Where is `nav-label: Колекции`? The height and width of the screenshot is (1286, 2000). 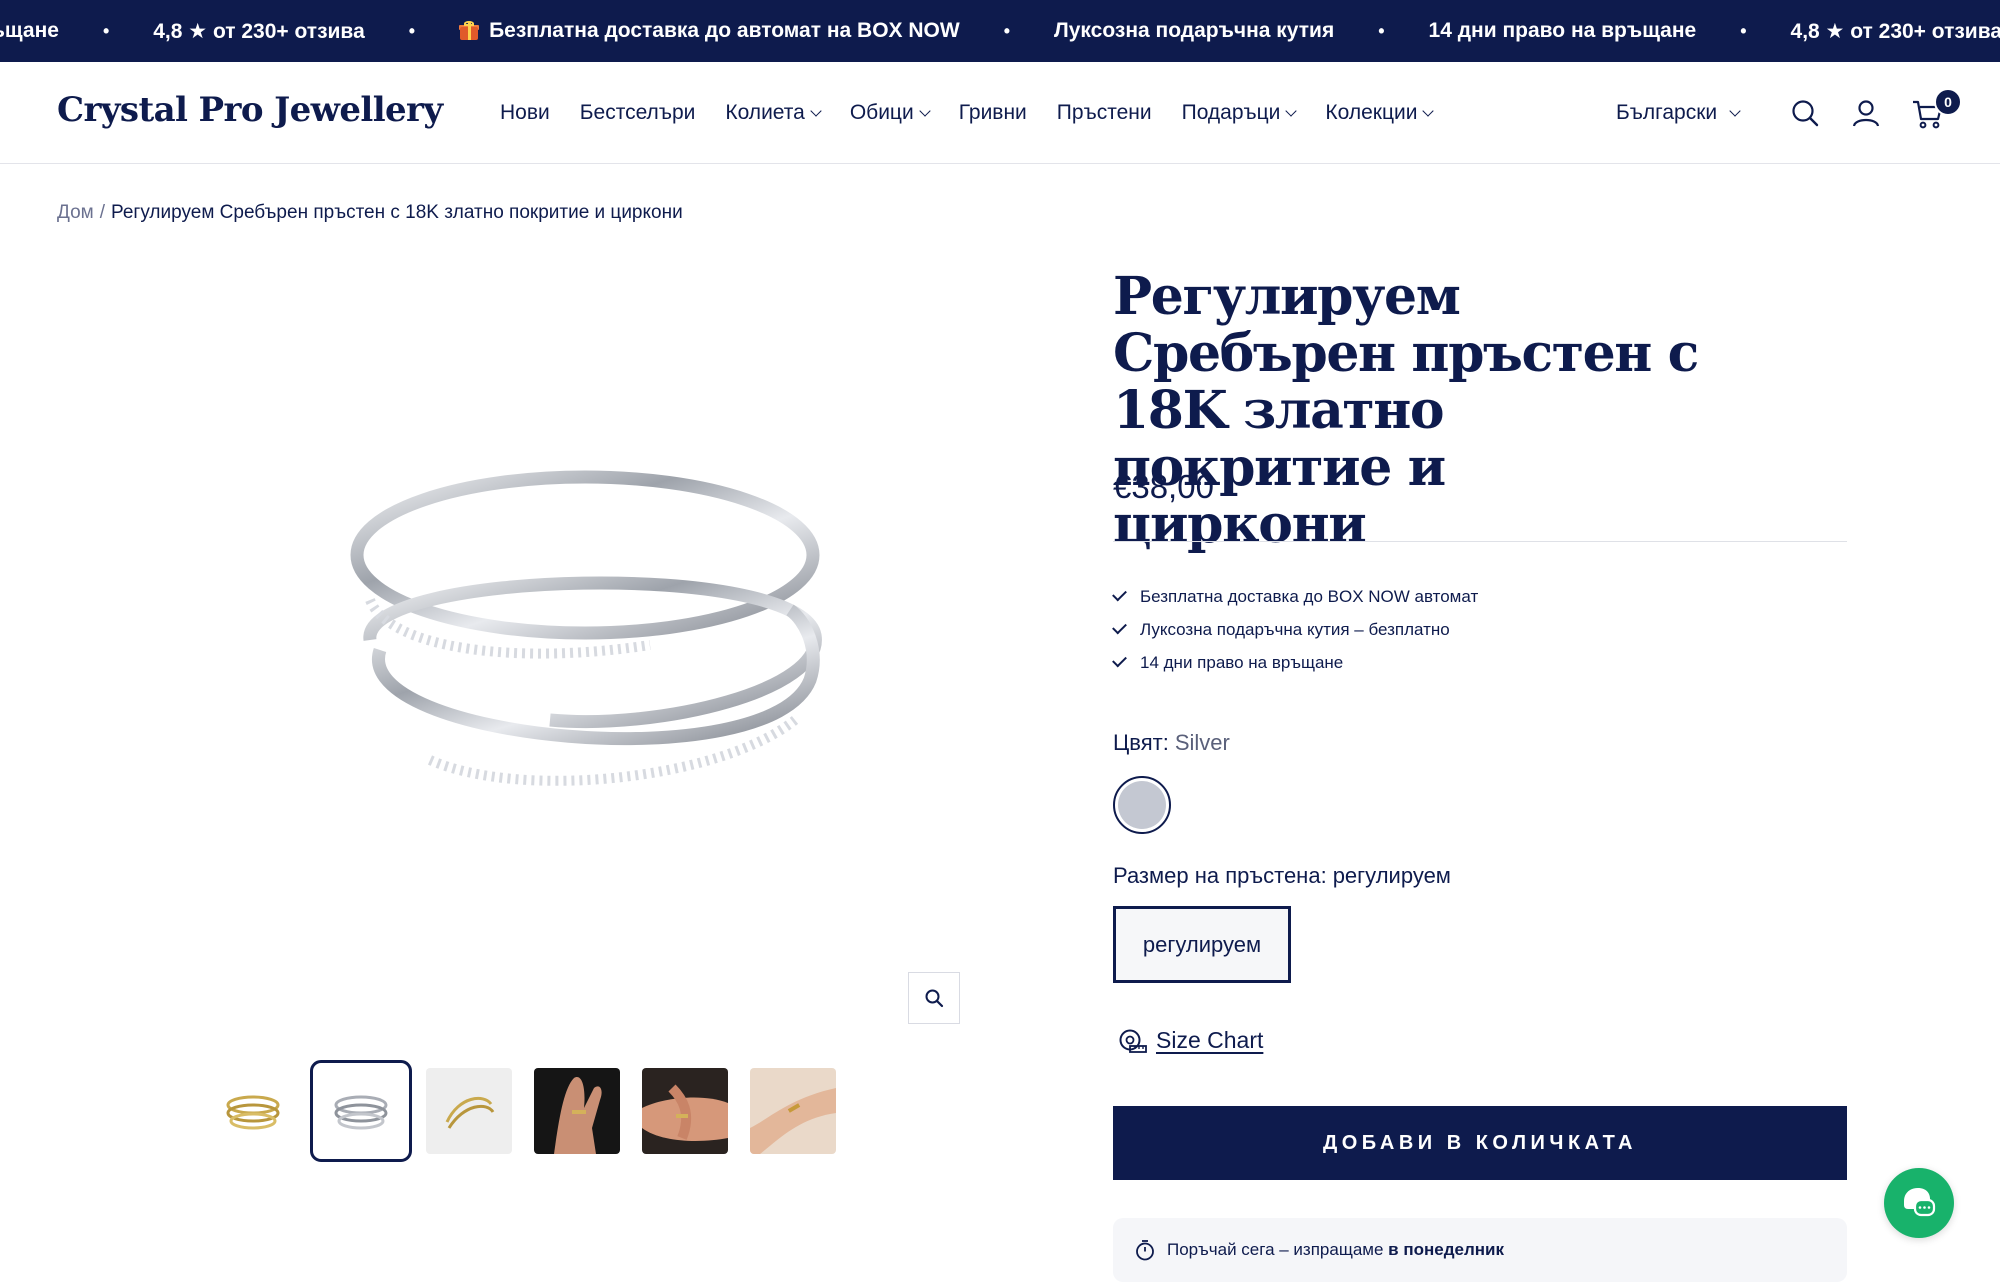
nav-label: Колекции is located at coordinates (1371, 112).